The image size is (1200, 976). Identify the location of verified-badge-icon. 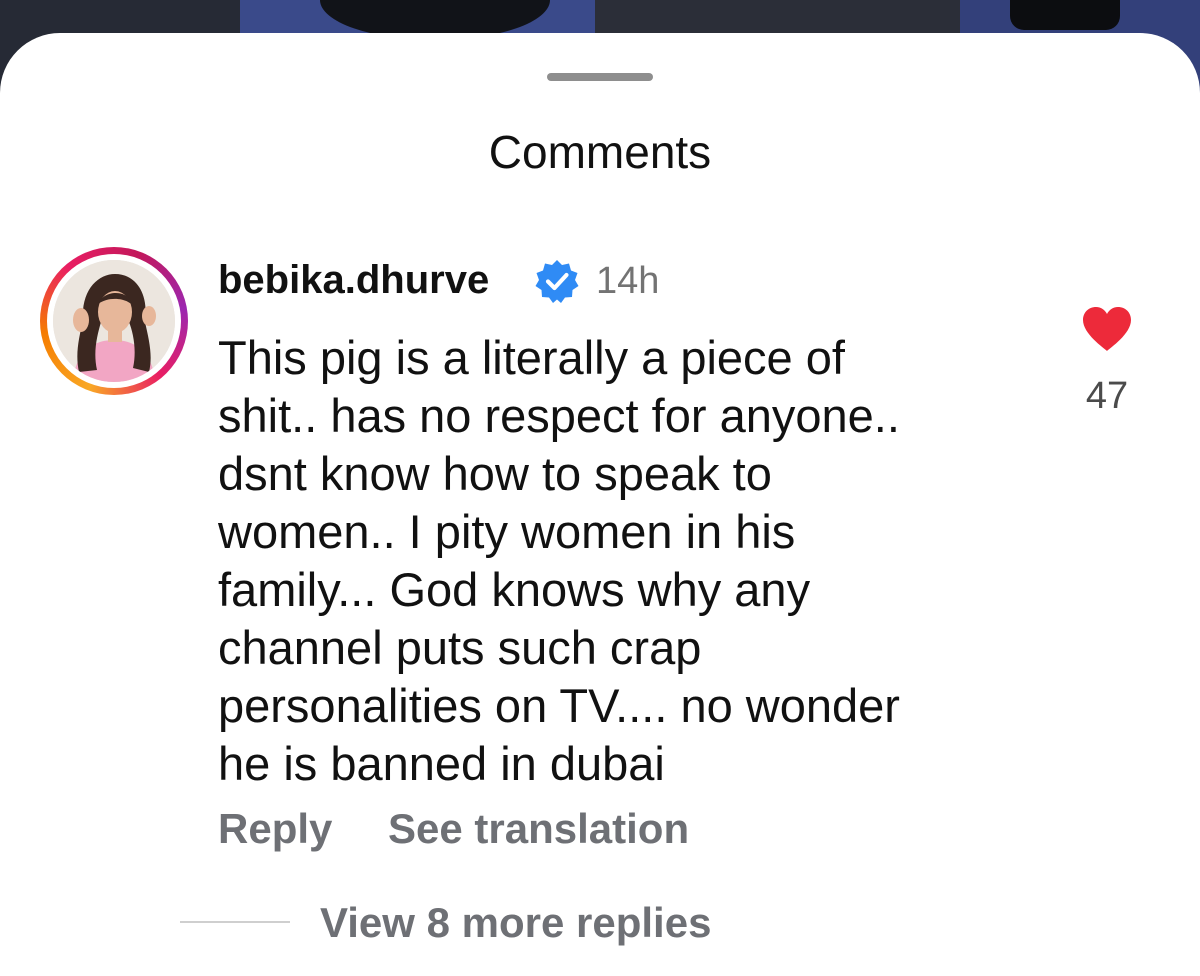
(557, 281).